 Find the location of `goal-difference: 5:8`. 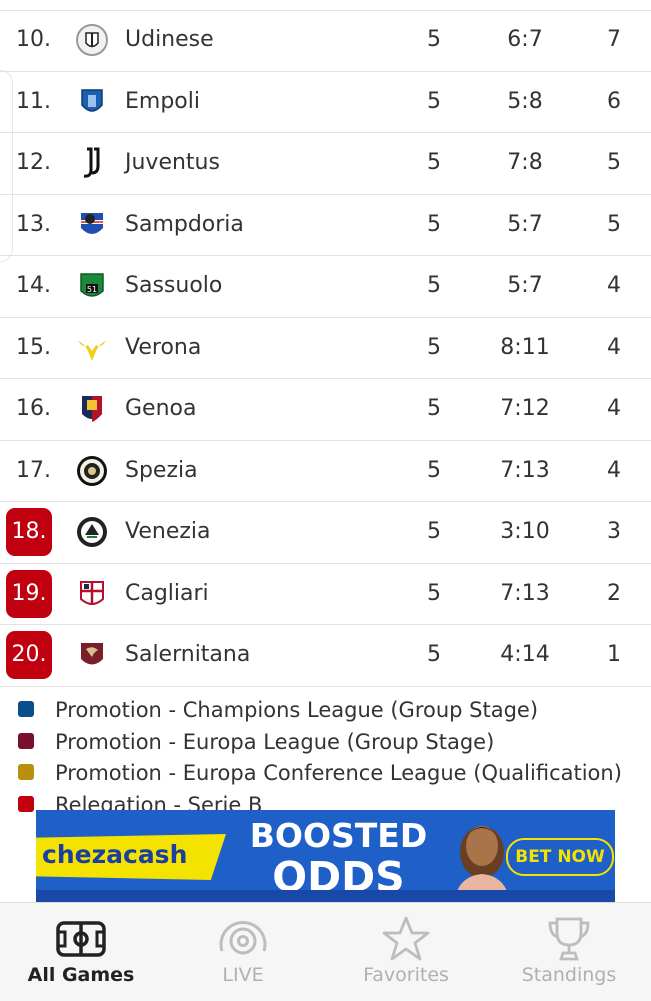

goal-difference: 5:8 is located at coordinates (525, 101).